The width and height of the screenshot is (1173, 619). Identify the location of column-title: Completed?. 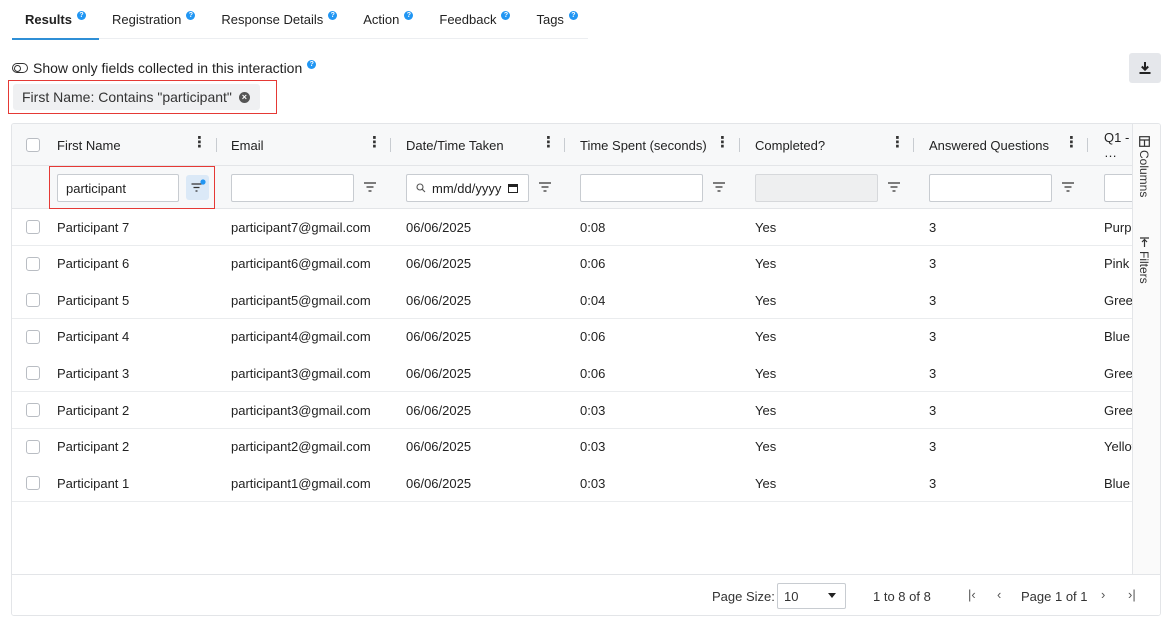
(790, 145).